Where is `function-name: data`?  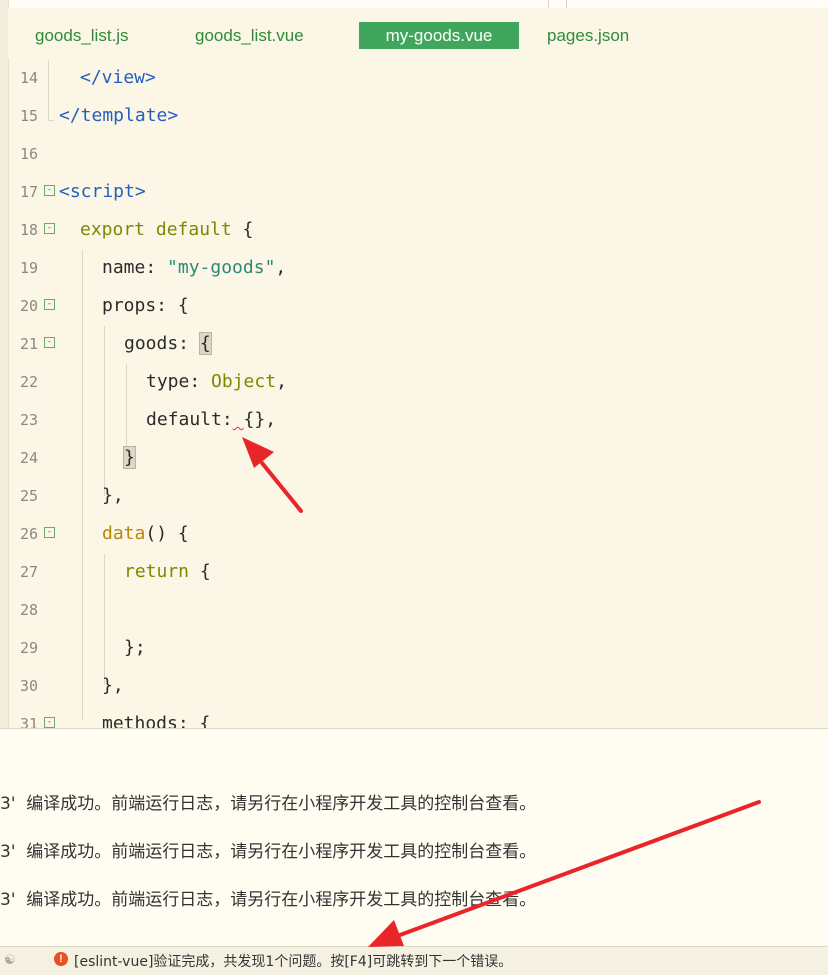
function-name: data is located at coordinates (124, 533).